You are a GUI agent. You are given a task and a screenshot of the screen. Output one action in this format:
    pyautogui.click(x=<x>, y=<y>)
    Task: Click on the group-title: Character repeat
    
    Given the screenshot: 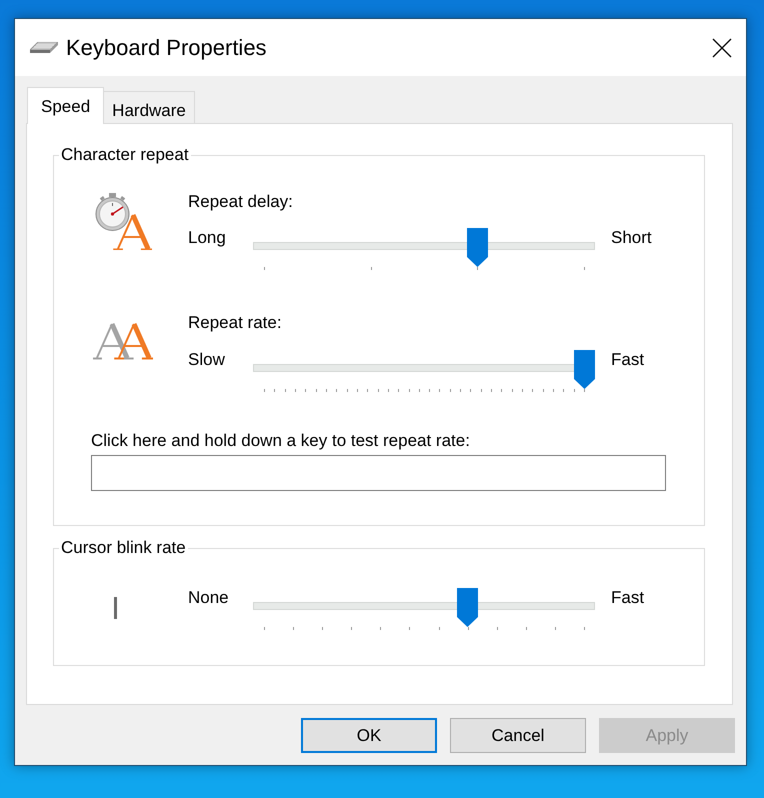 What is the action you would take?
    pyautogui.click(x=125, y=155)
    